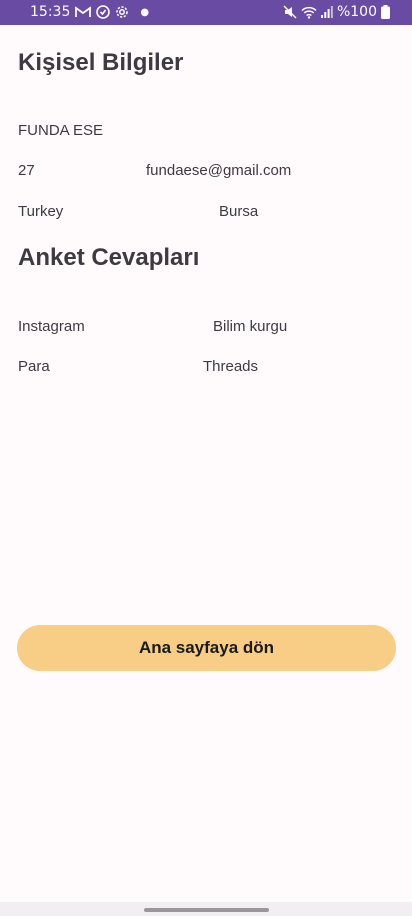 This screenshot has height=916, width=412. I want to click on status-bar-left: 15:35 ●, so click(89, 12).